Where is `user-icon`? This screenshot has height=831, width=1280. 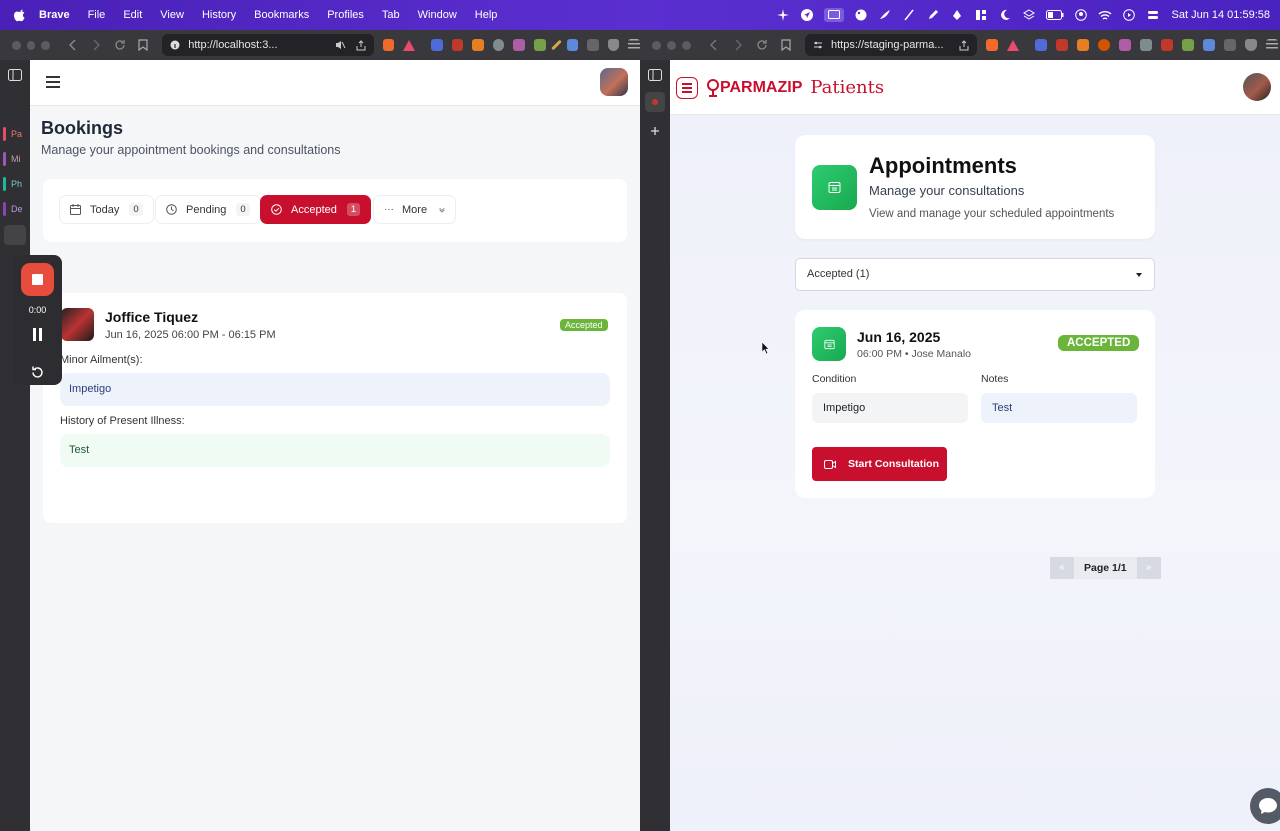
user-icon is located at coordinates (1081, 15).